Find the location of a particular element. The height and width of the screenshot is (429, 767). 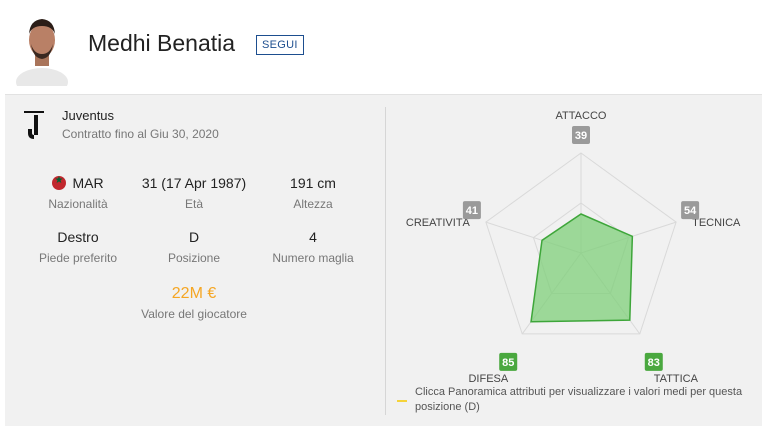

height-label: Altezza is located at coordinates (313, 204).